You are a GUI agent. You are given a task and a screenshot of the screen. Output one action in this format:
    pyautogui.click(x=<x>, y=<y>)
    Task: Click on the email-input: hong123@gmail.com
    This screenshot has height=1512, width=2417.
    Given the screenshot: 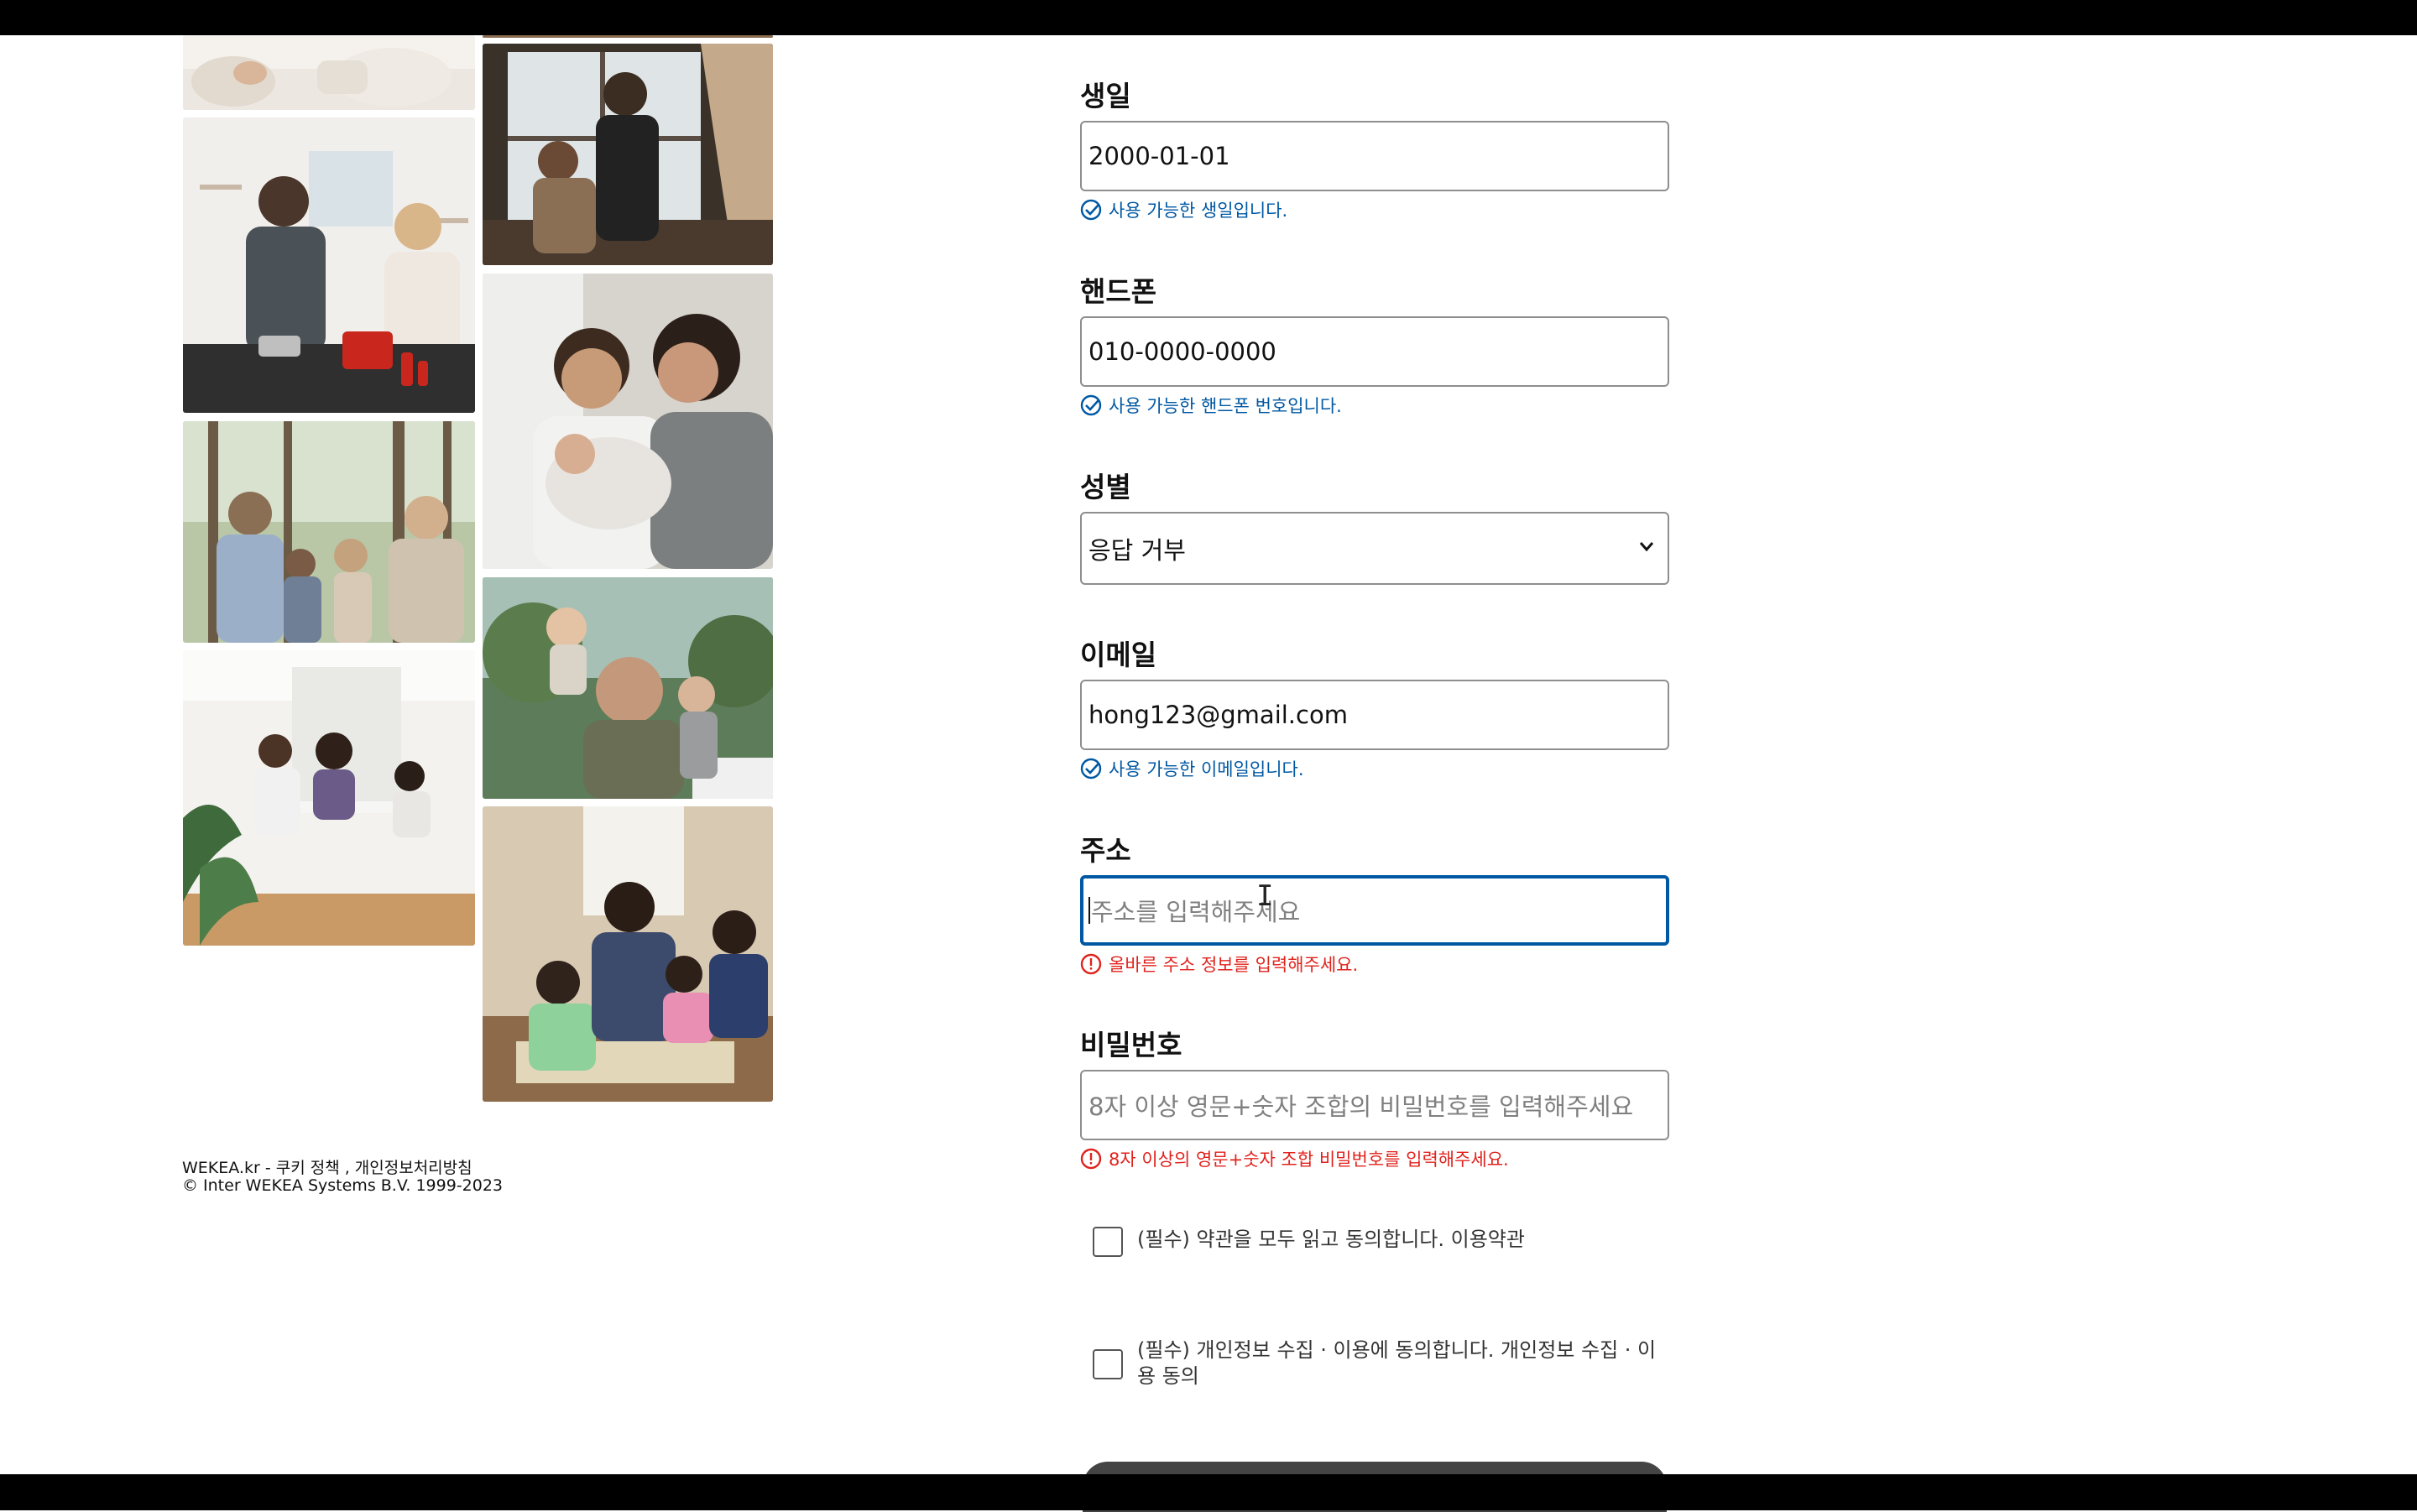 What is the action you would take?
    pyautogui.click(x=1374, y=715)
    